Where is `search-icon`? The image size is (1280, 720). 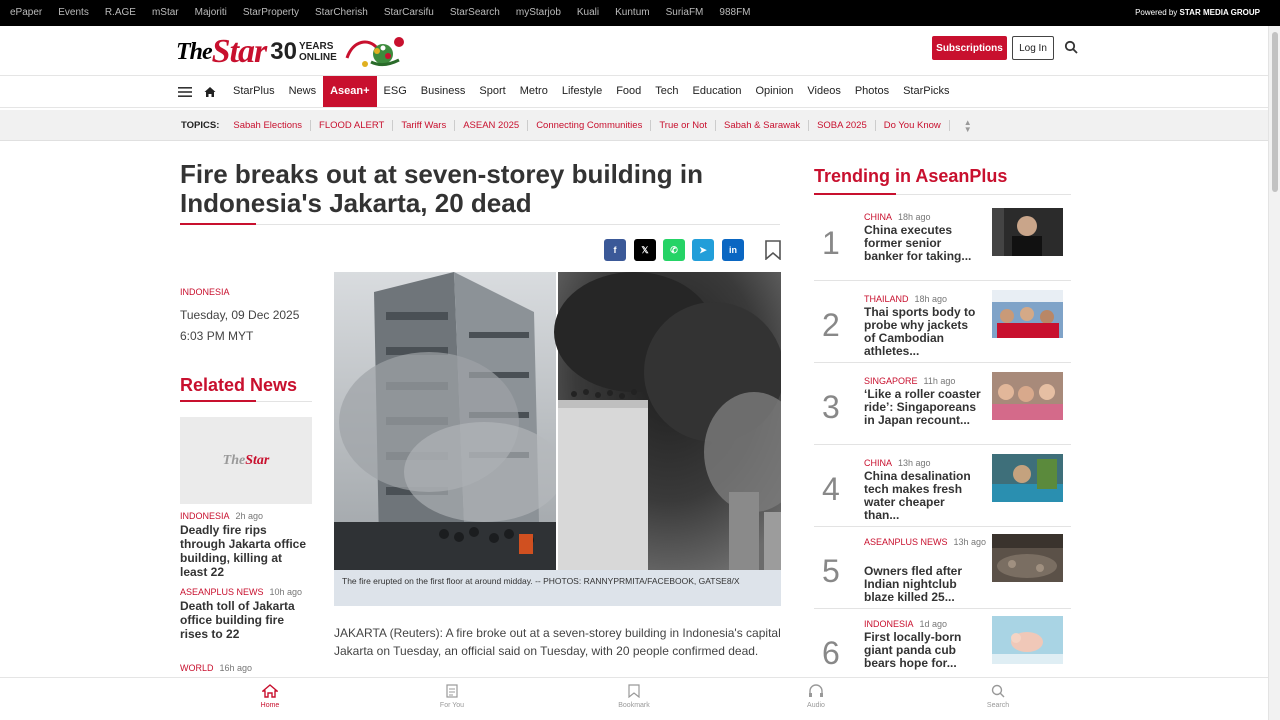
search-icon is located at coordinates (1071, 47).